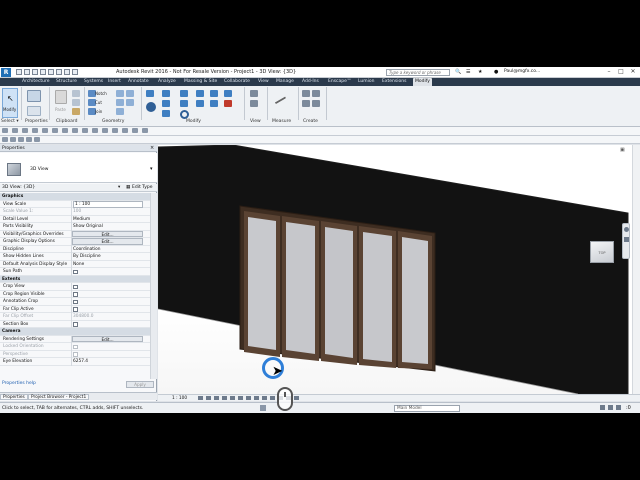  I want to click on property-row: Far Clip Offset 304800.0, so click(75, 317).